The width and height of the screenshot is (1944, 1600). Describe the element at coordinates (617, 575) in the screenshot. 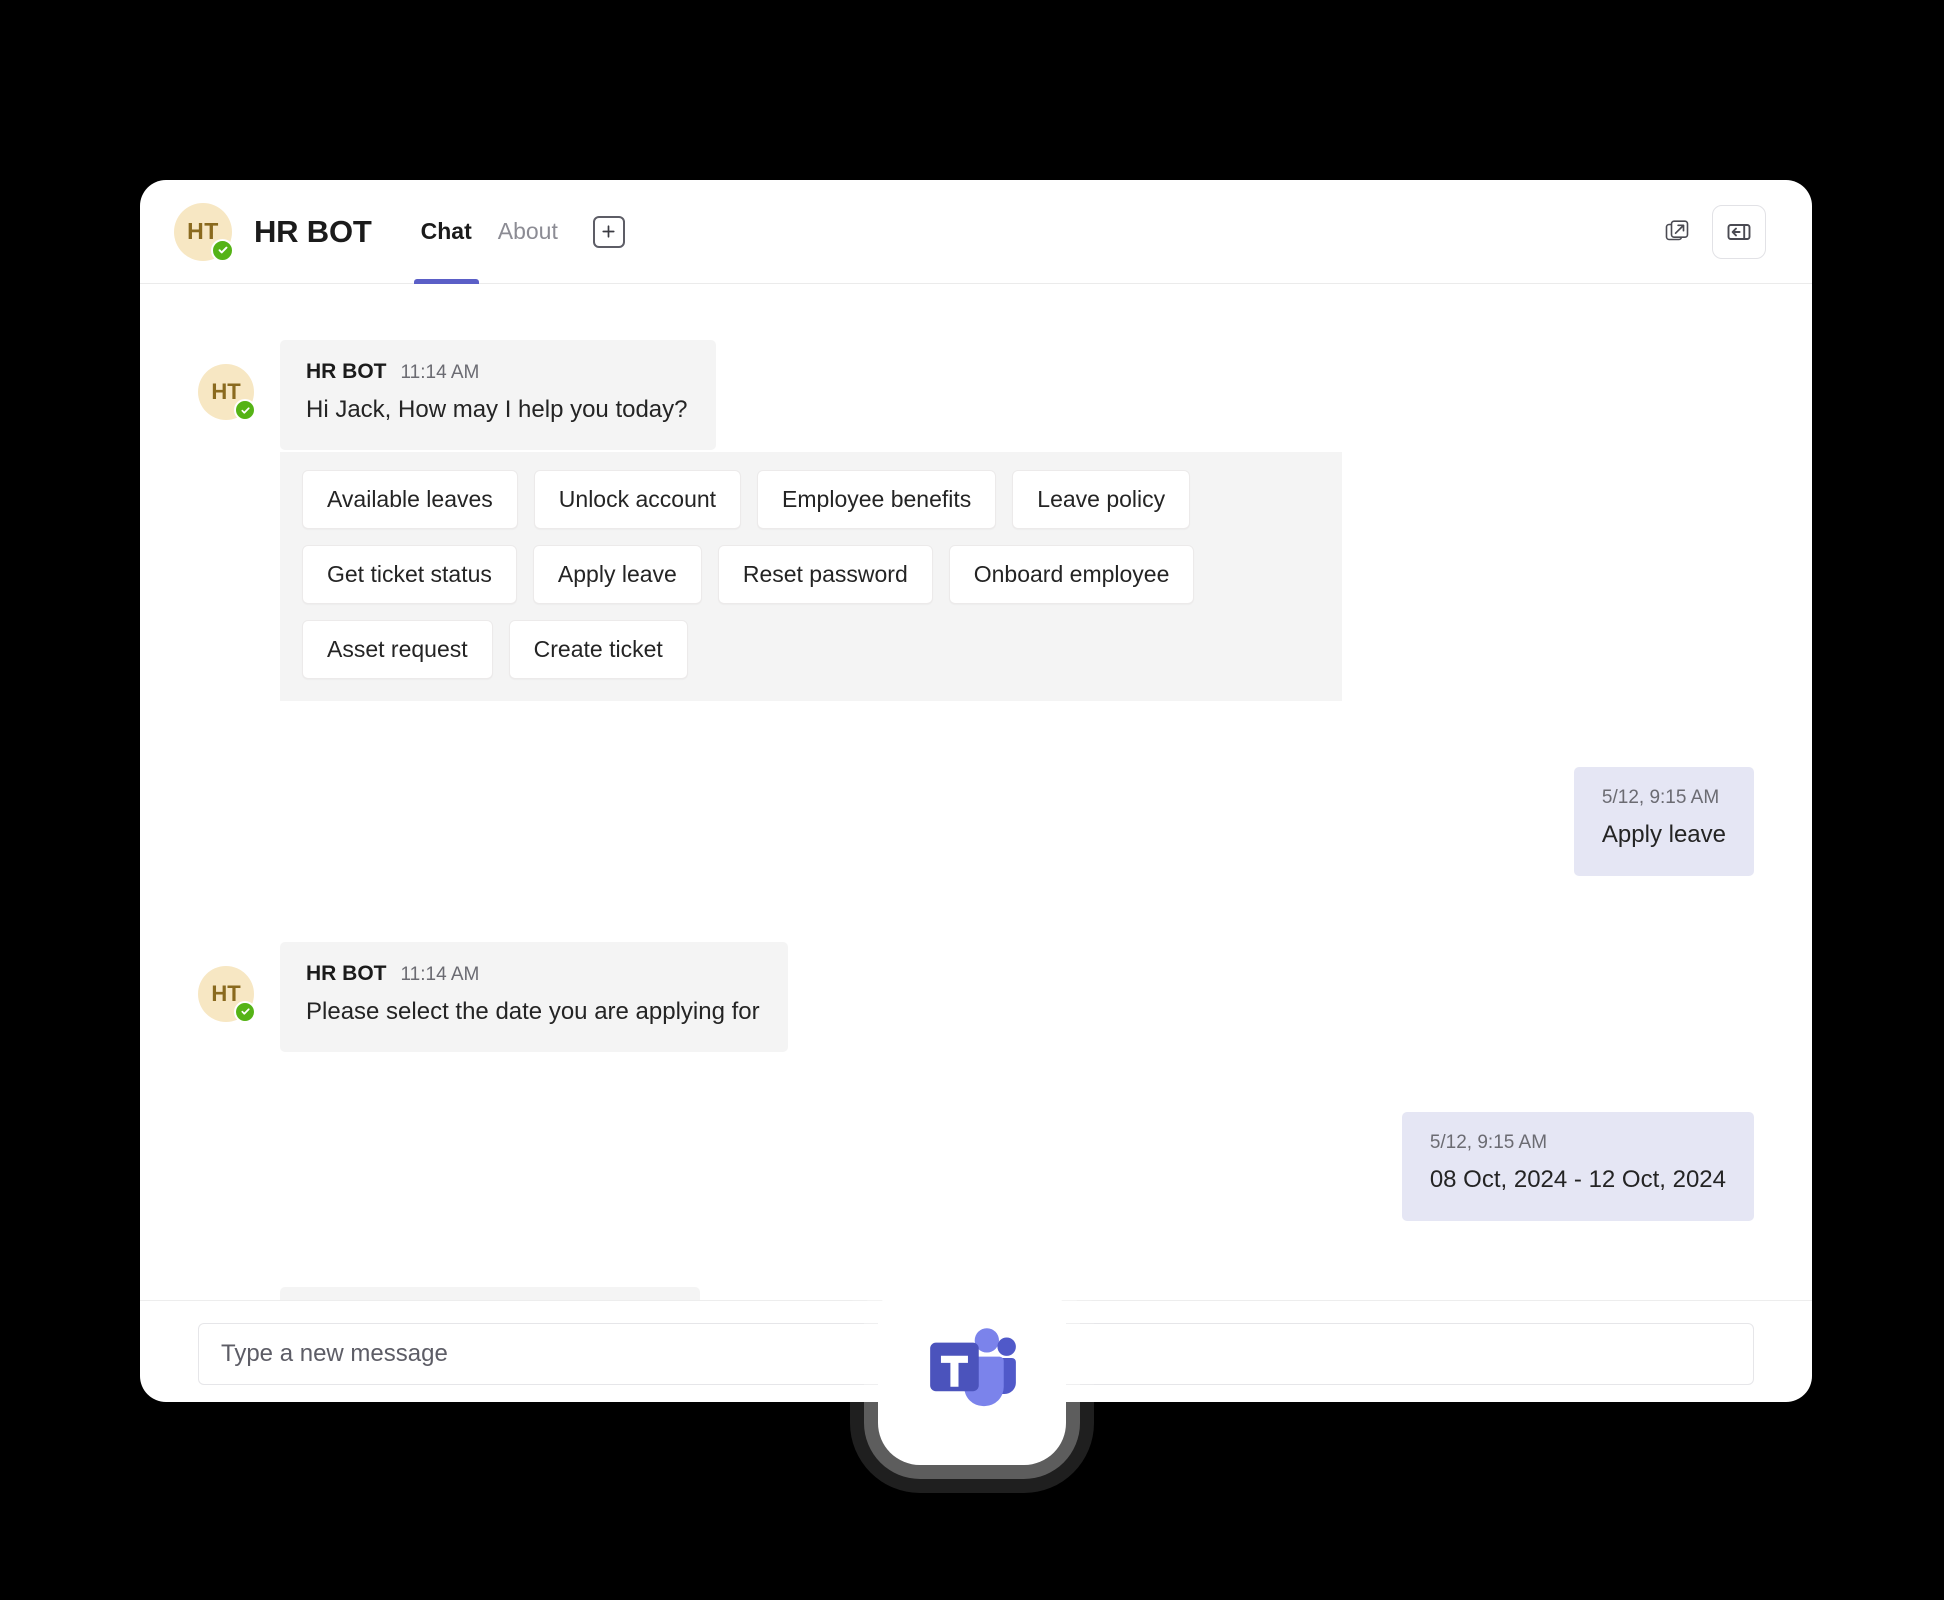

I see `quick-reply-chip: Apply leave` at that location.